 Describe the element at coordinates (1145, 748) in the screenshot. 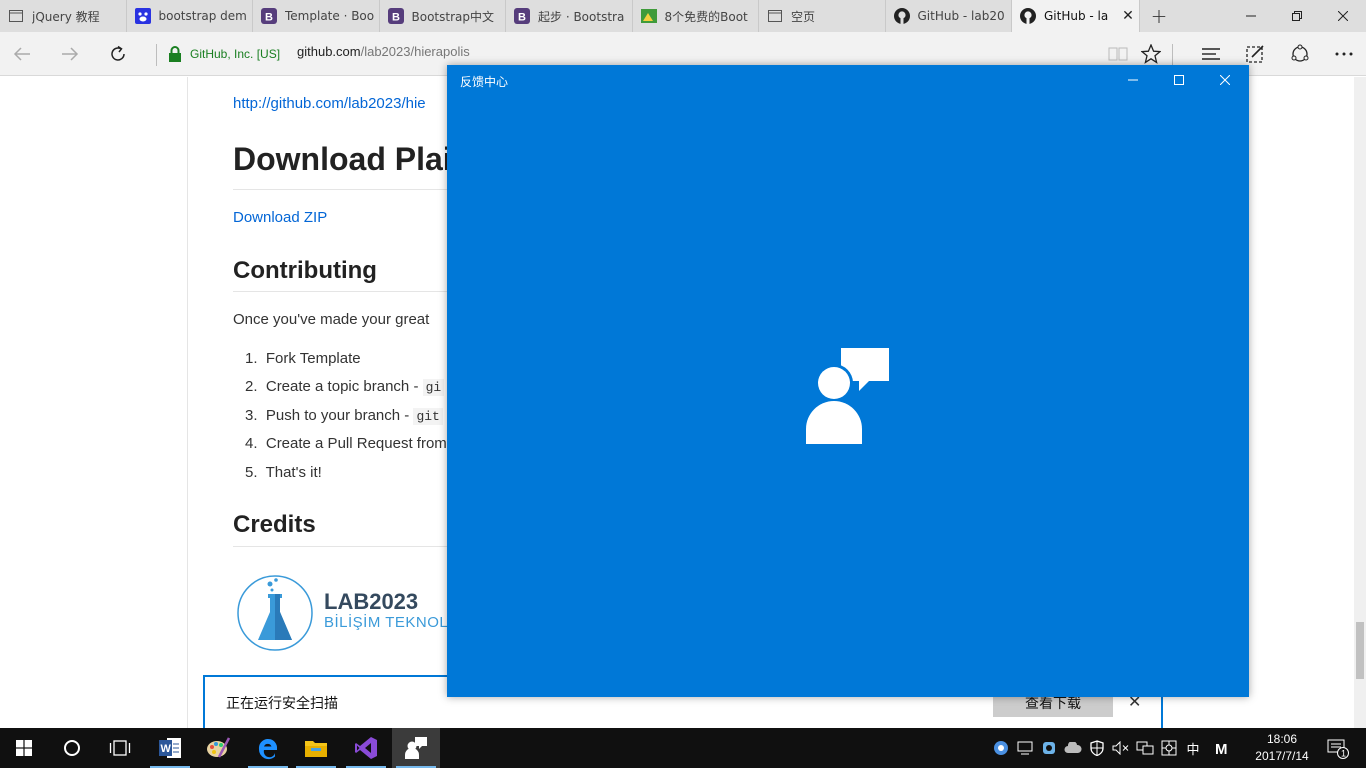

I see `network-icon` at that location.